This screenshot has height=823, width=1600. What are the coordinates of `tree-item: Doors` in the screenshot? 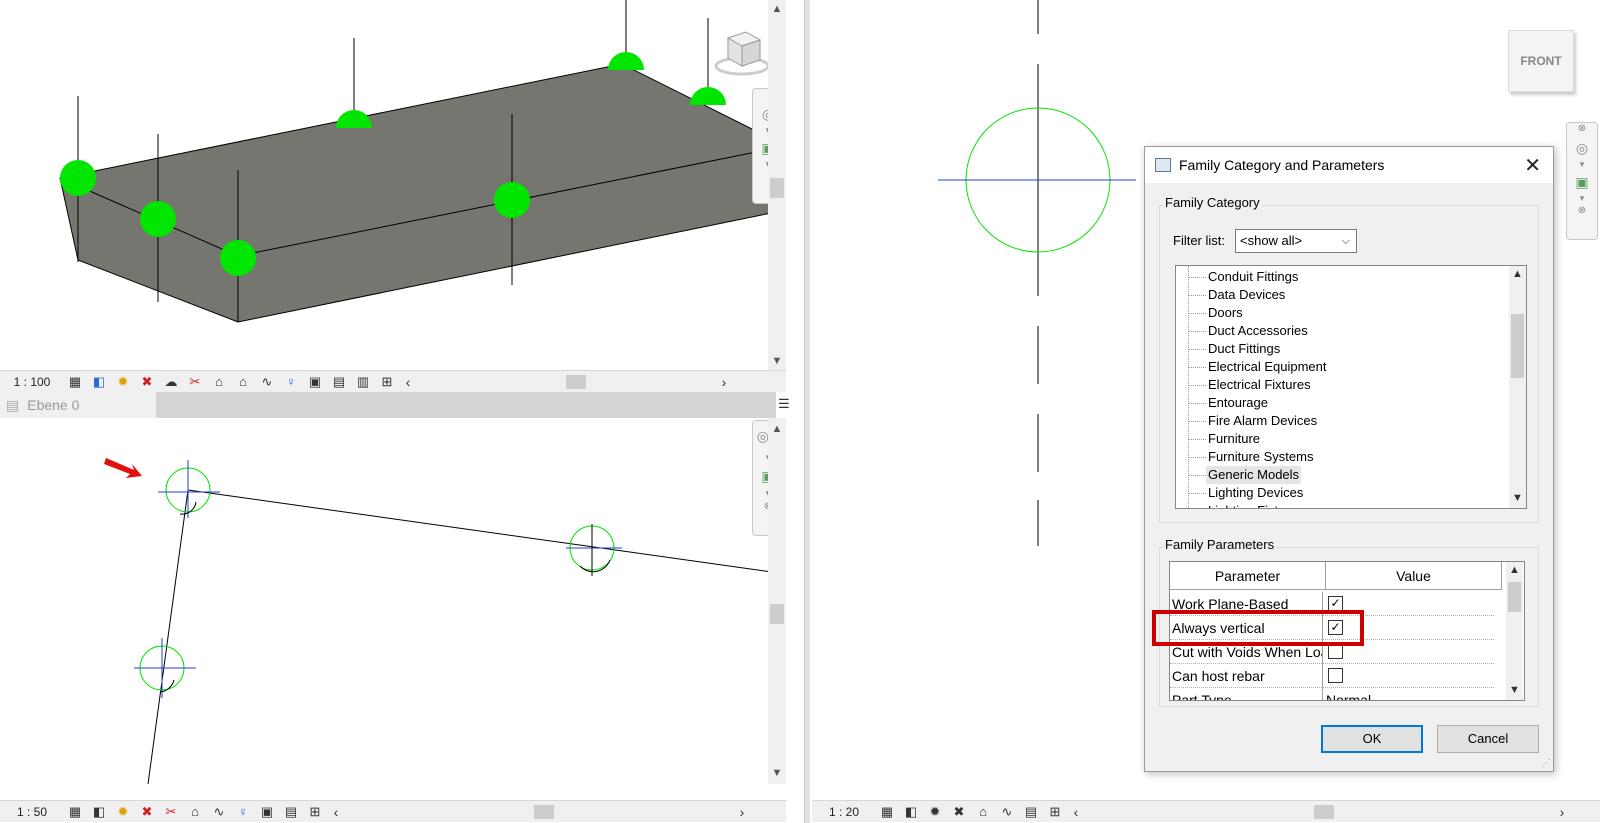 It's located at (1341, 313).